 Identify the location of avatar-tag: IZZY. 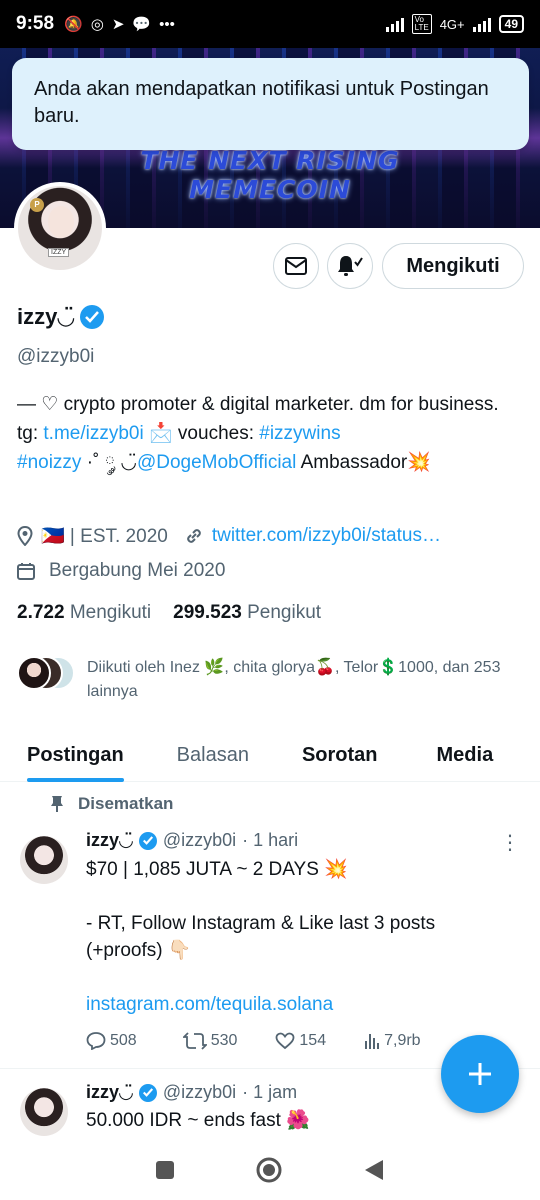
(59, 252).